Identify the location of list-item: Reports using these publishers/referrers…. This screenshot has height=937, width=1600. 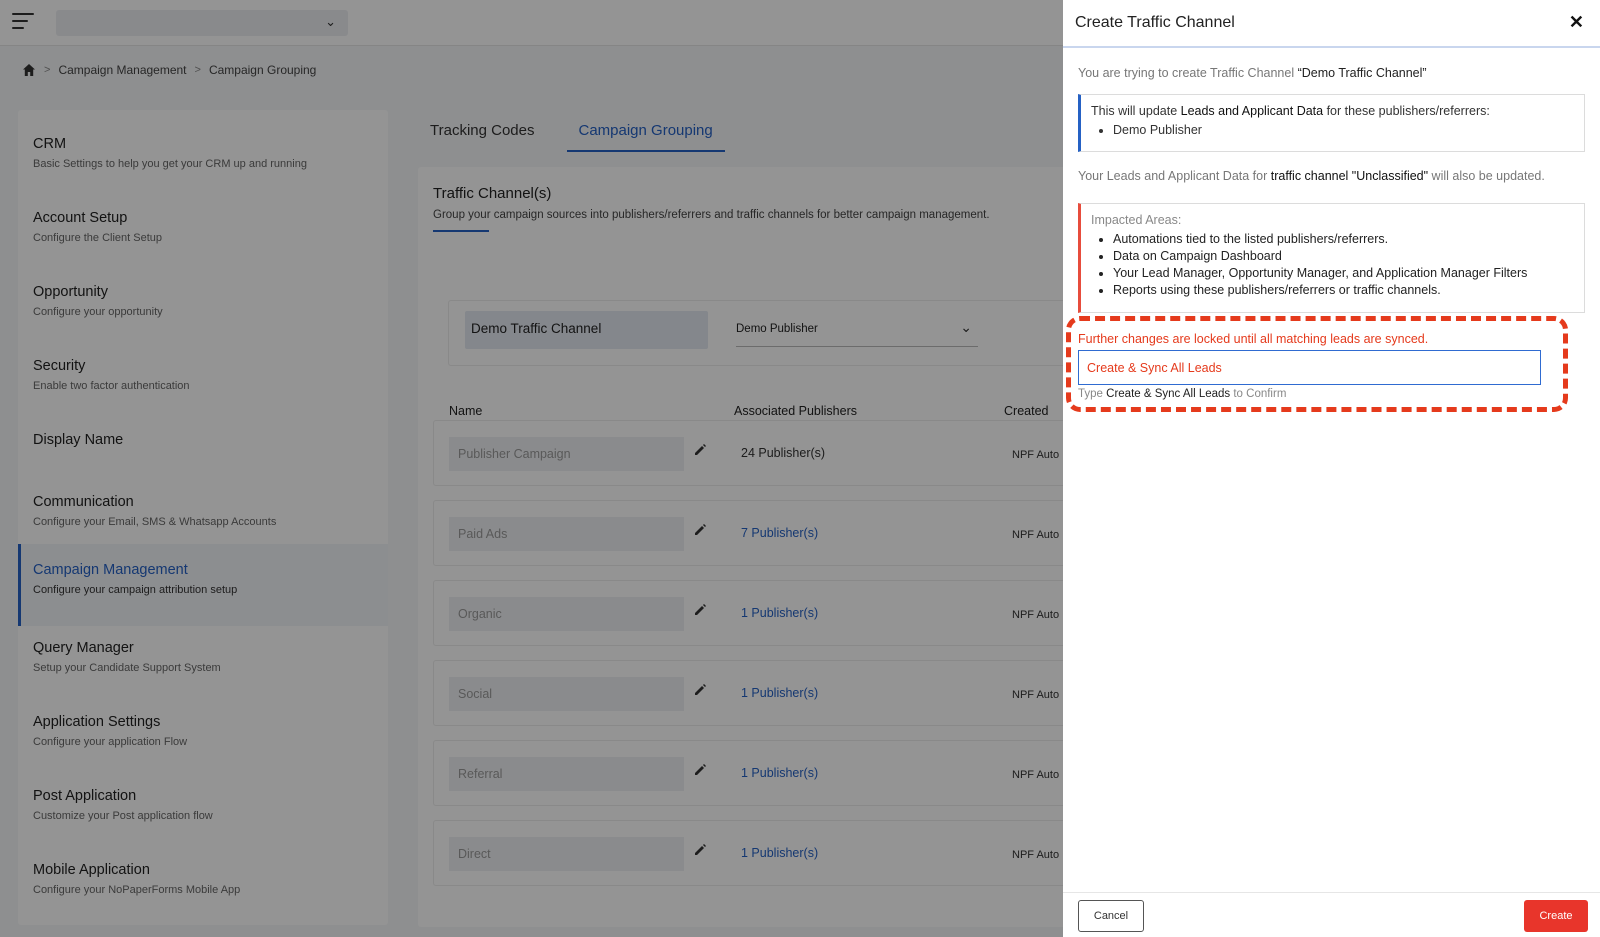
(1343, 290).